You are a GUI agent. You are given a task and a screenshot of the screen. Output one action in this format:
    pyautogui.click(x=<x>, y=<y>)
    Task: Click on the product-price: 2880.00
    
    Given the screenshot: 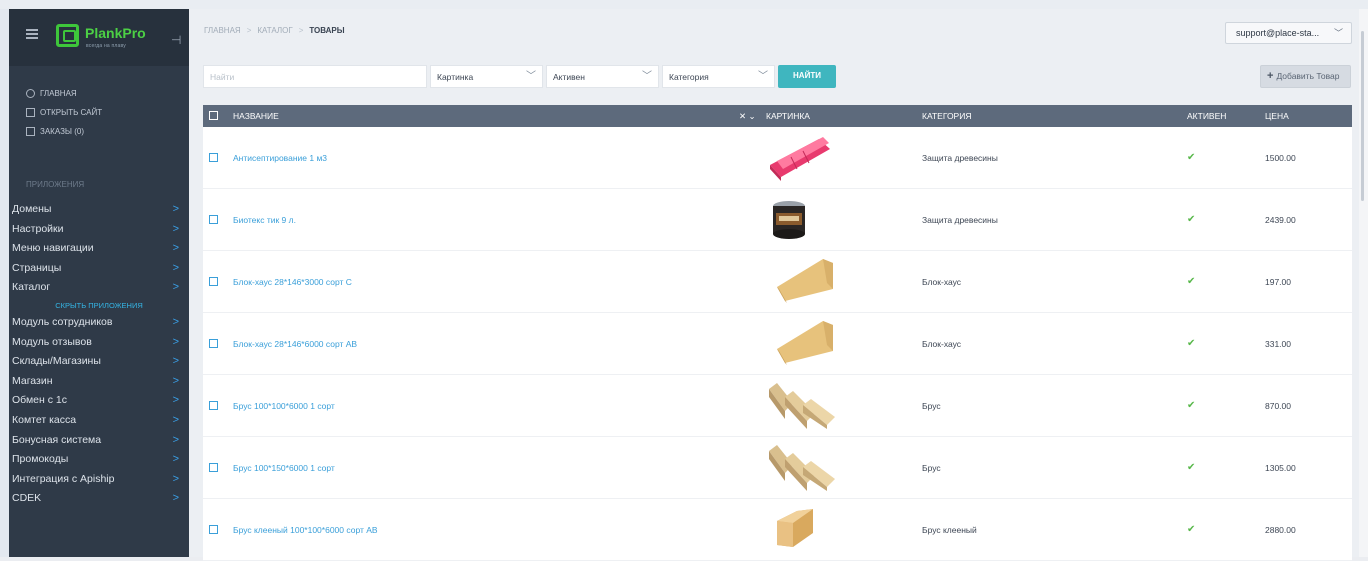 What is the action you would take?
    pyautogui.click(x=1280, y=530)
    